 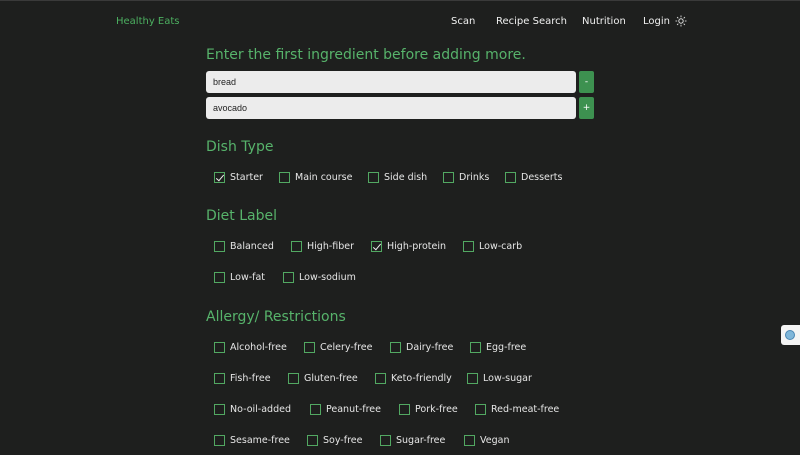 I want to click on allergy-option-egg-free: Egg-free, so click(x=498, y=347).